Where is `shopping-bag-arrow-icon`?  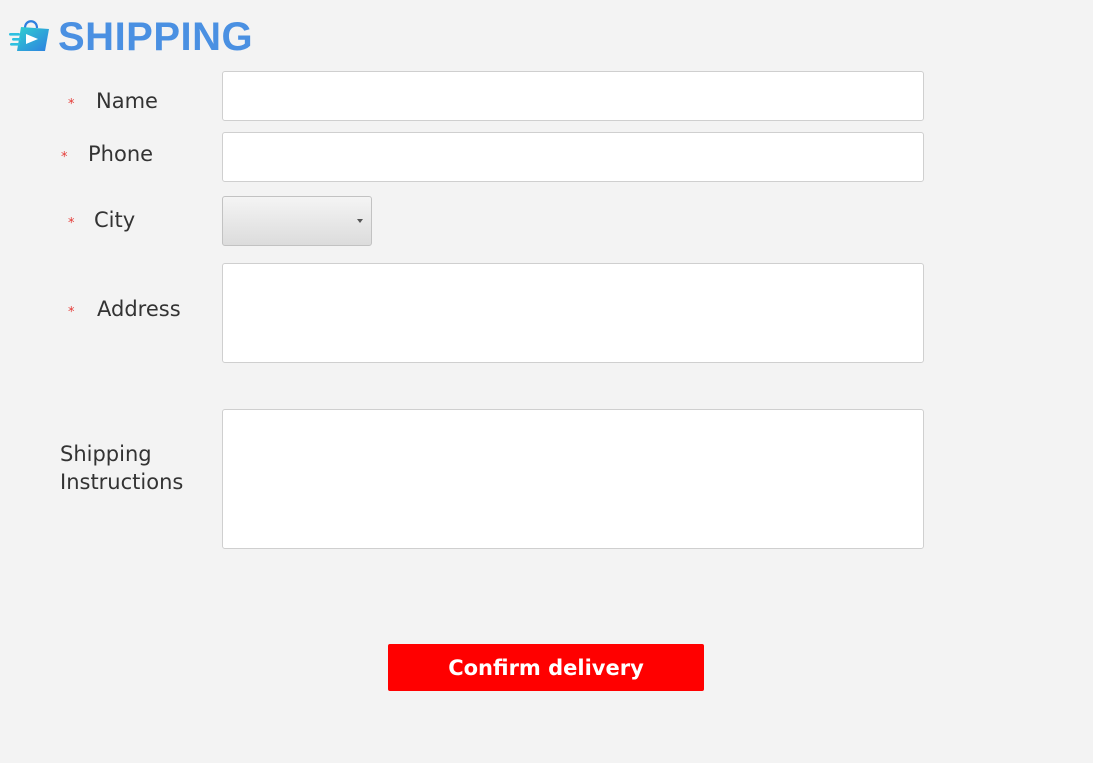 shopping-bag-arrow-icon is located at coordinates (29, 35).